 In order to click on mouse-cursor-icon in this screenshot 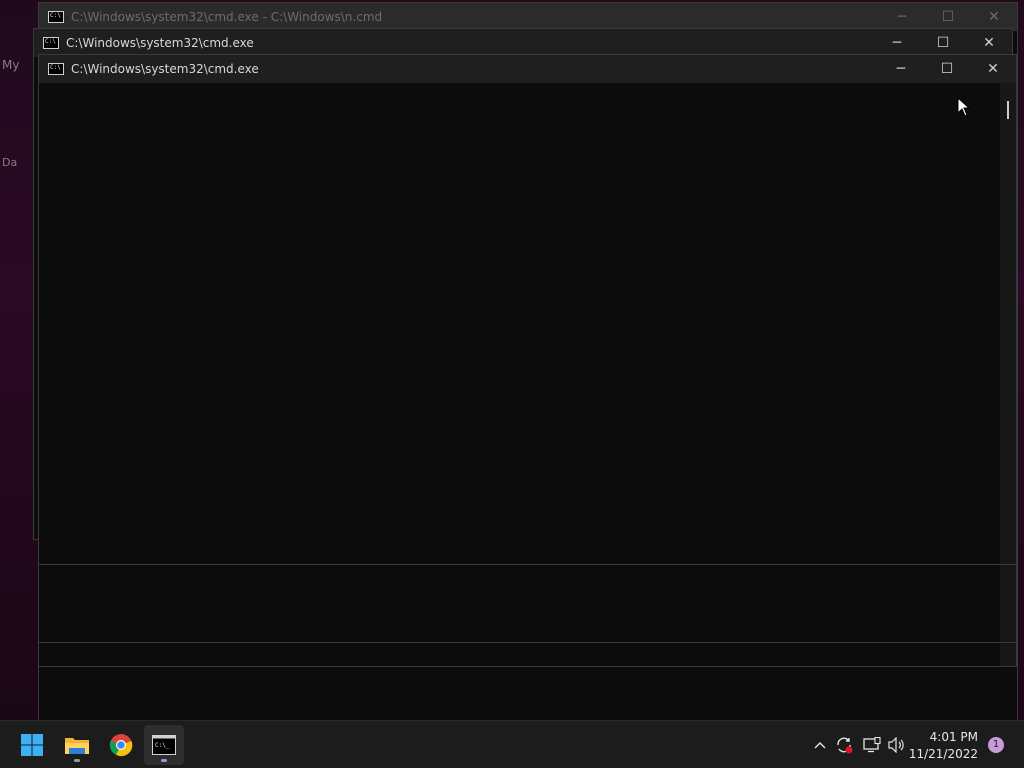, I will do `click(964, 107)`.